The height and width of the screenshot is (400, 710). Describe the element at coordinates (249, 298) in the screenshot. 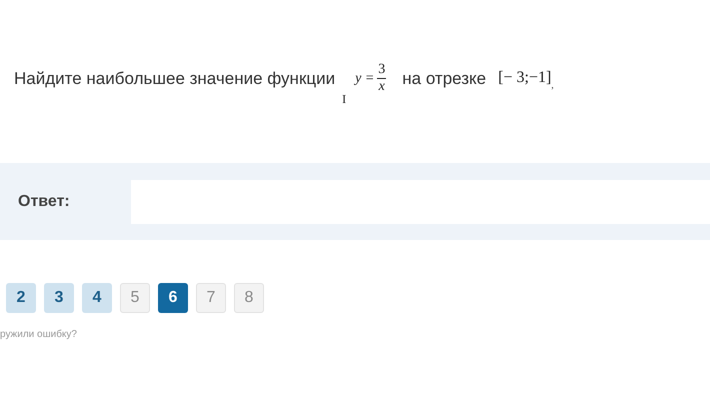

I see `page-button: 8` at that location.